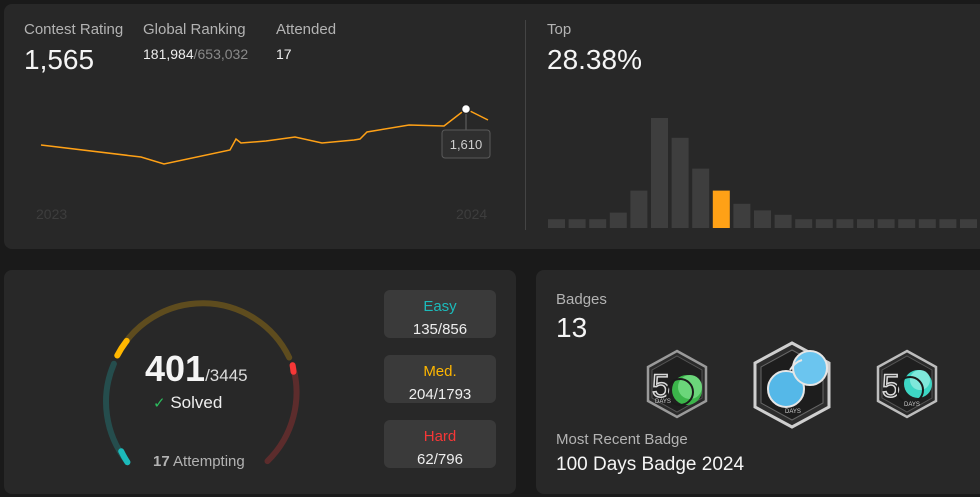 This screenshot has width=980, height=497. I want to click on attempting-group: 17 Attempting, so click(199, 461).